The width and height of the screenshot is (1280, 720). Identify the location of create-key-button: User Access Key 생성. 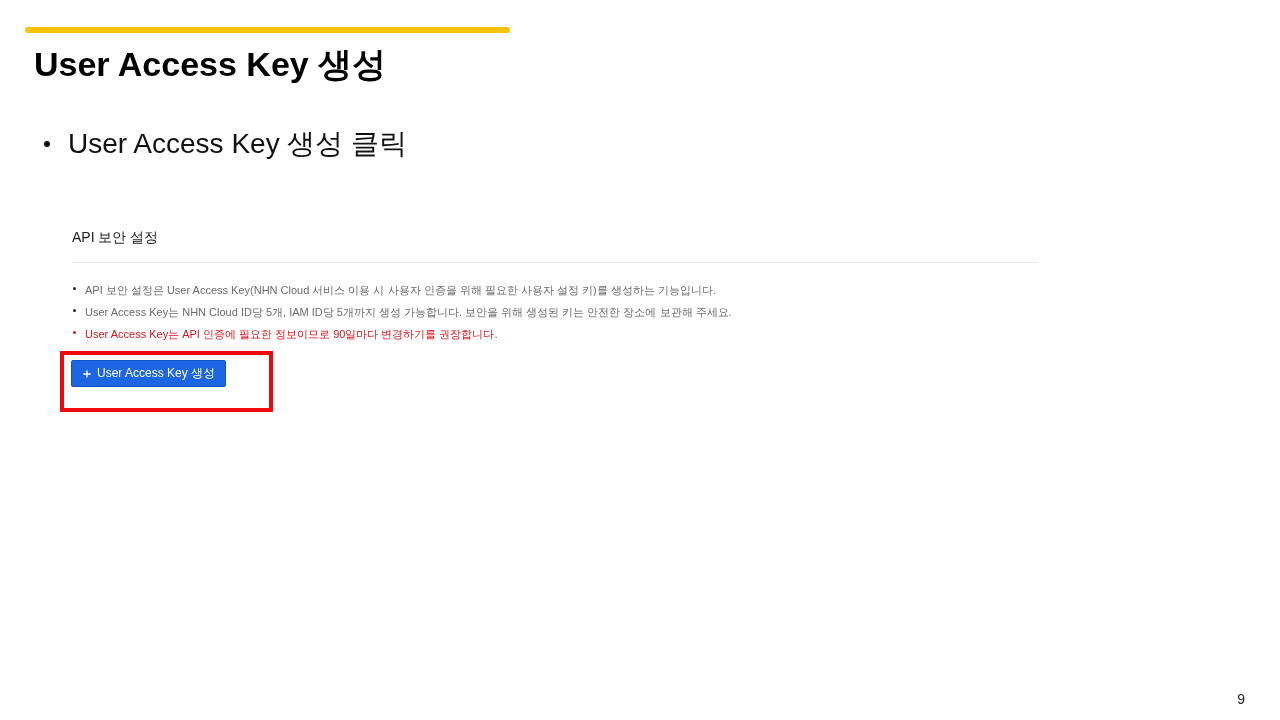
(149, 373).